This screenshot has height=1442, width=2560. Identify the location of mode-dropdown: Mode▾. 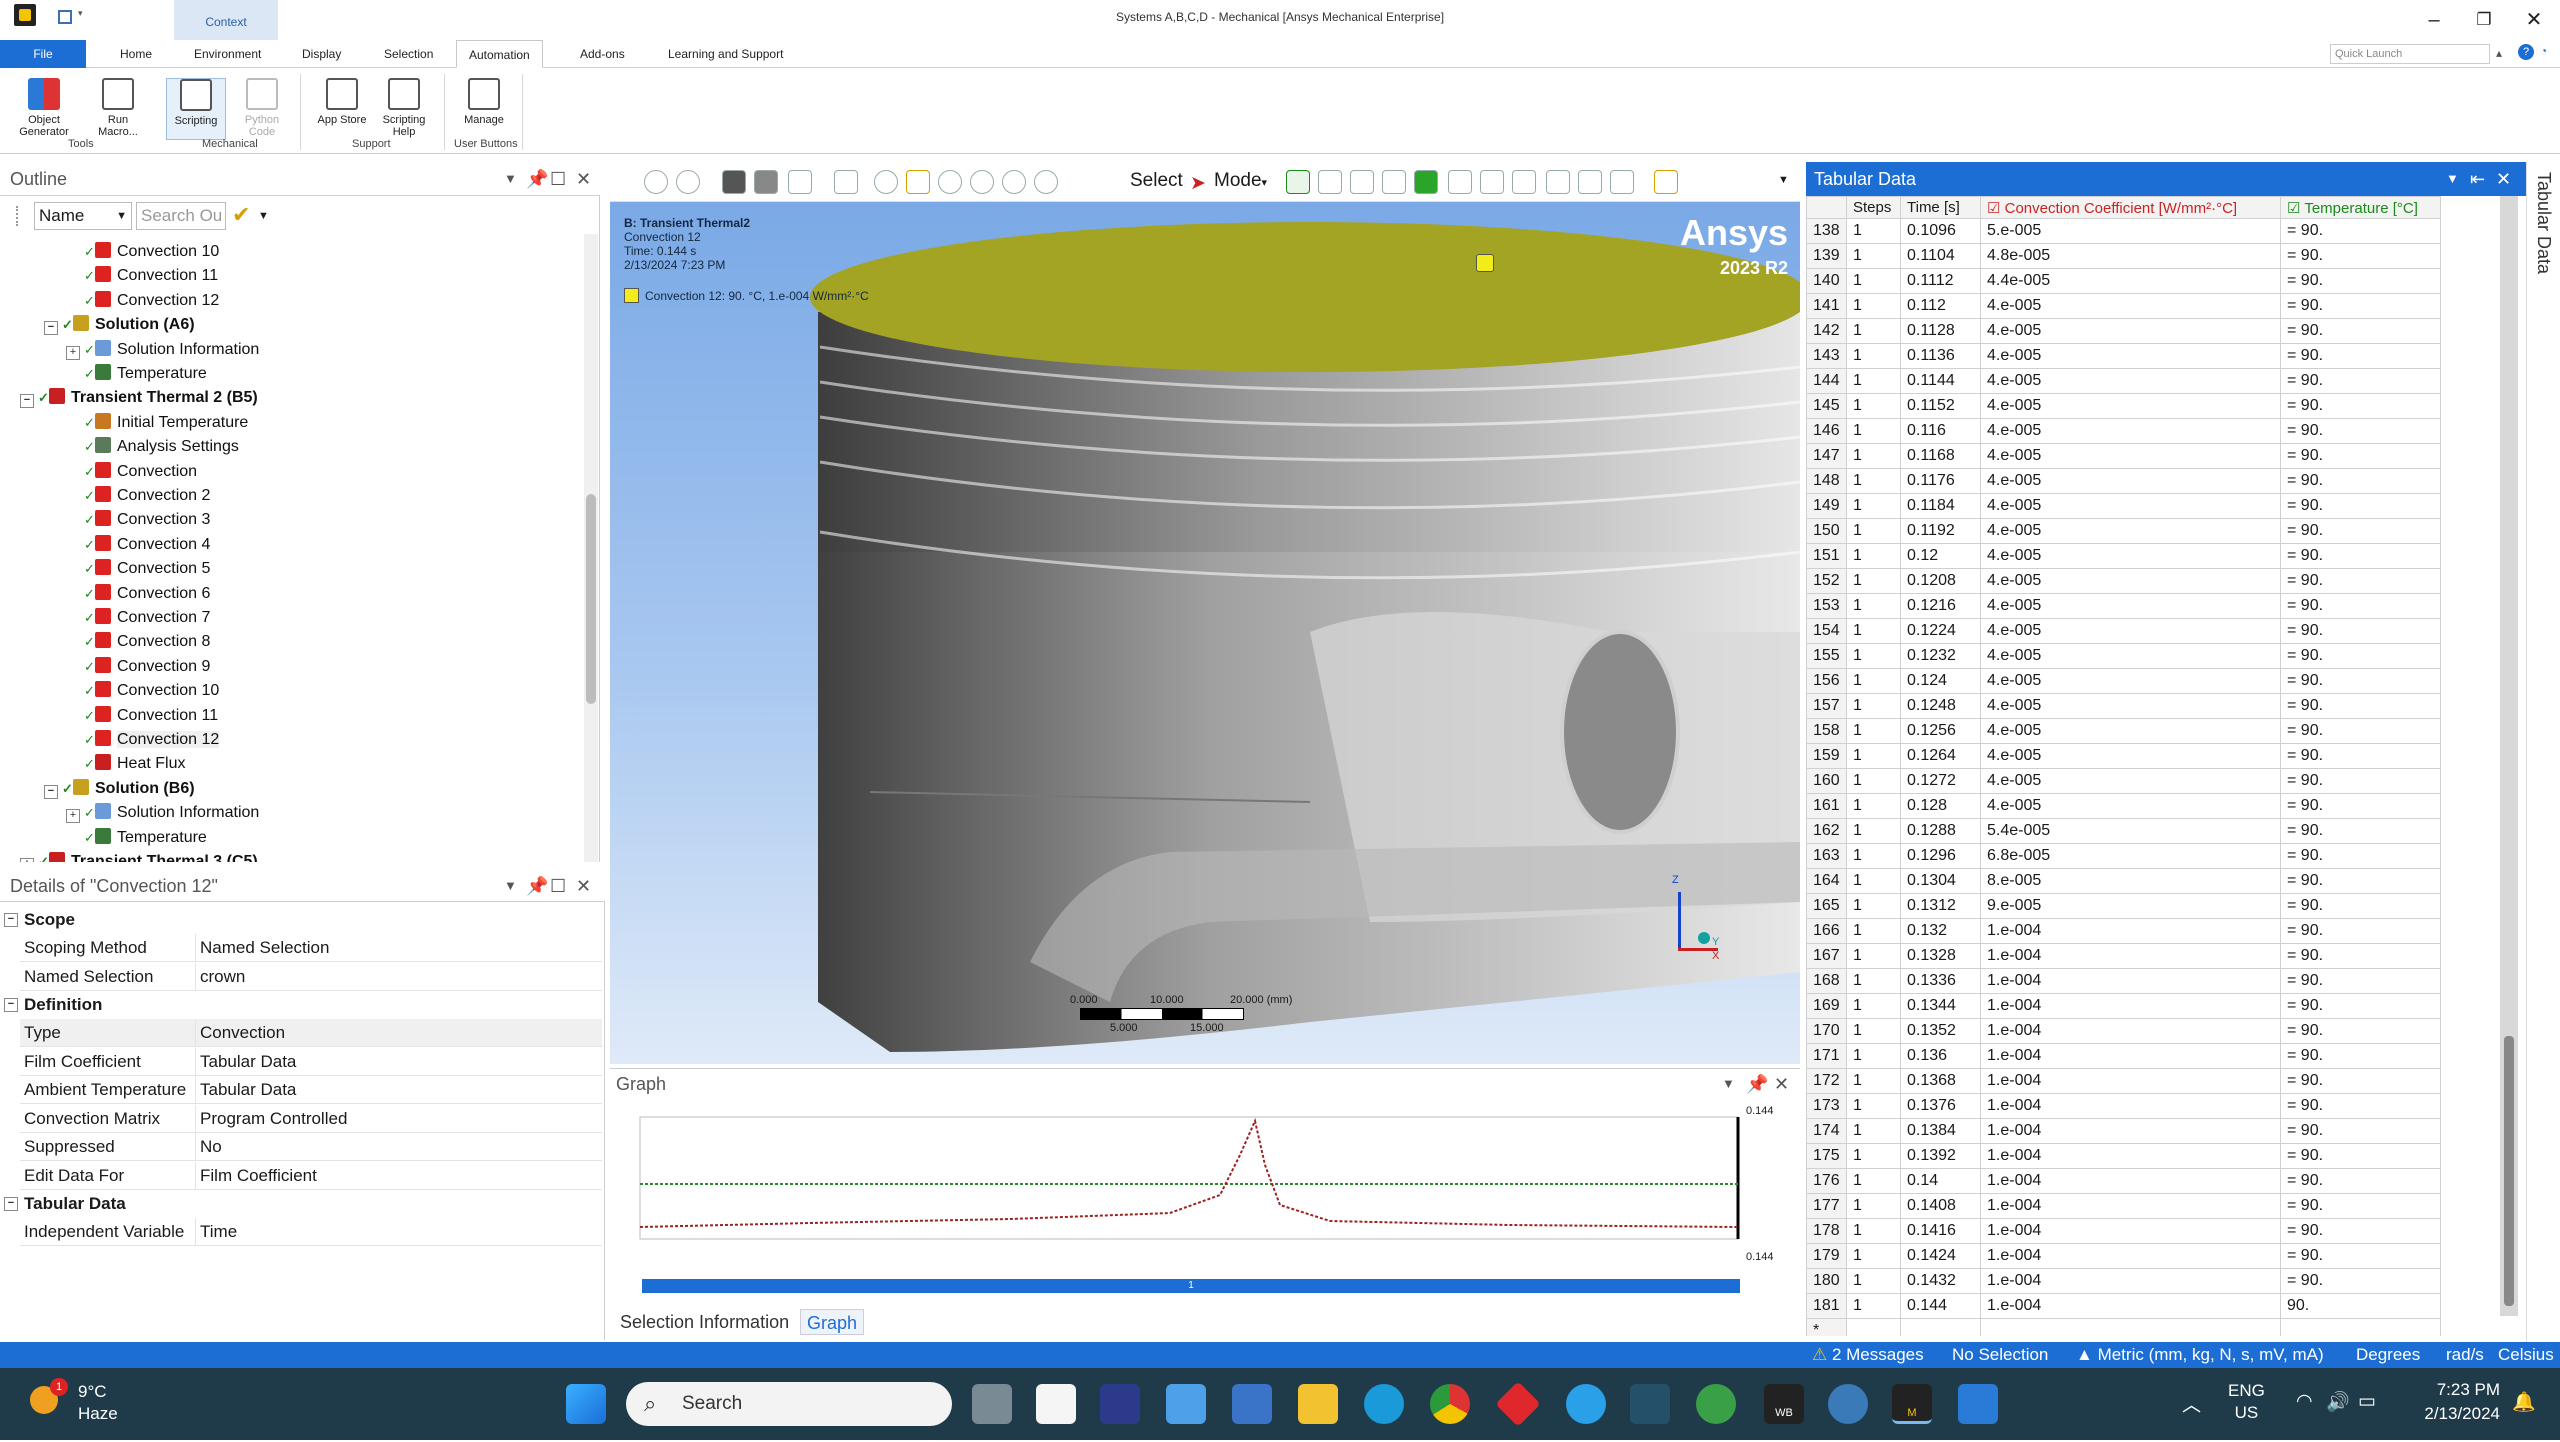
(1240, 181).